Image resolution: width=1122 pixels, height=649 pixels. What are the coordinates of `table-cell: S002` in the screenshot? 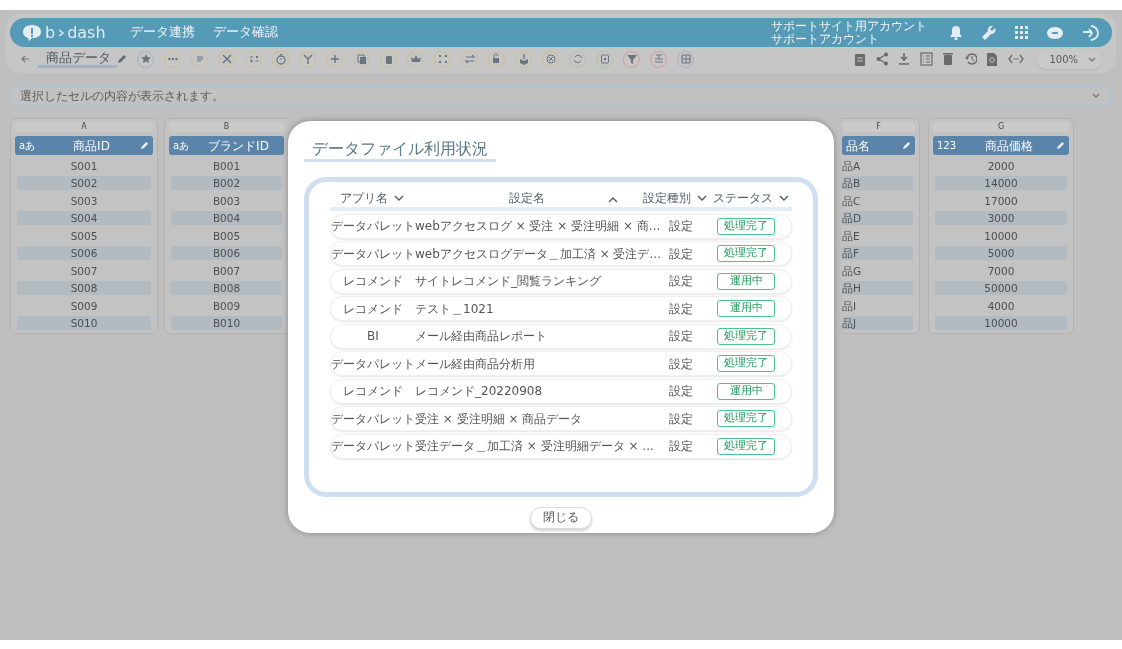 It's located at (84, 183).